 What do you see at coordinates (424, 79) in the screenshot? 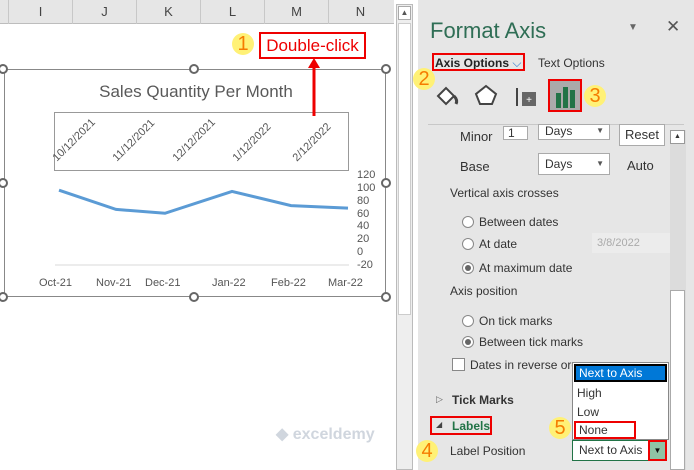
I see `step-badge-2: 2` at bounding box center [424, 79].